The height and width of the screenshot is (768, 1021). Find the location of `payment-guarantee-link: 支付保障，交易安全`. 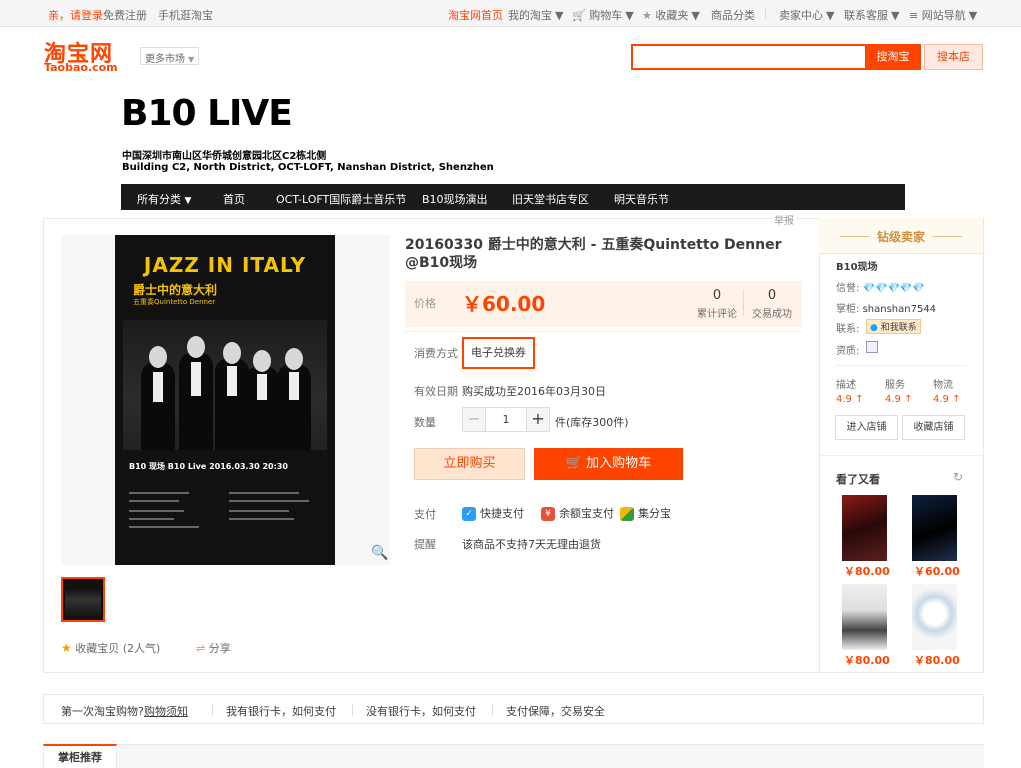

payment-guarantee-link: 支付保障，交易安全 is located at coordinates (555, 711).